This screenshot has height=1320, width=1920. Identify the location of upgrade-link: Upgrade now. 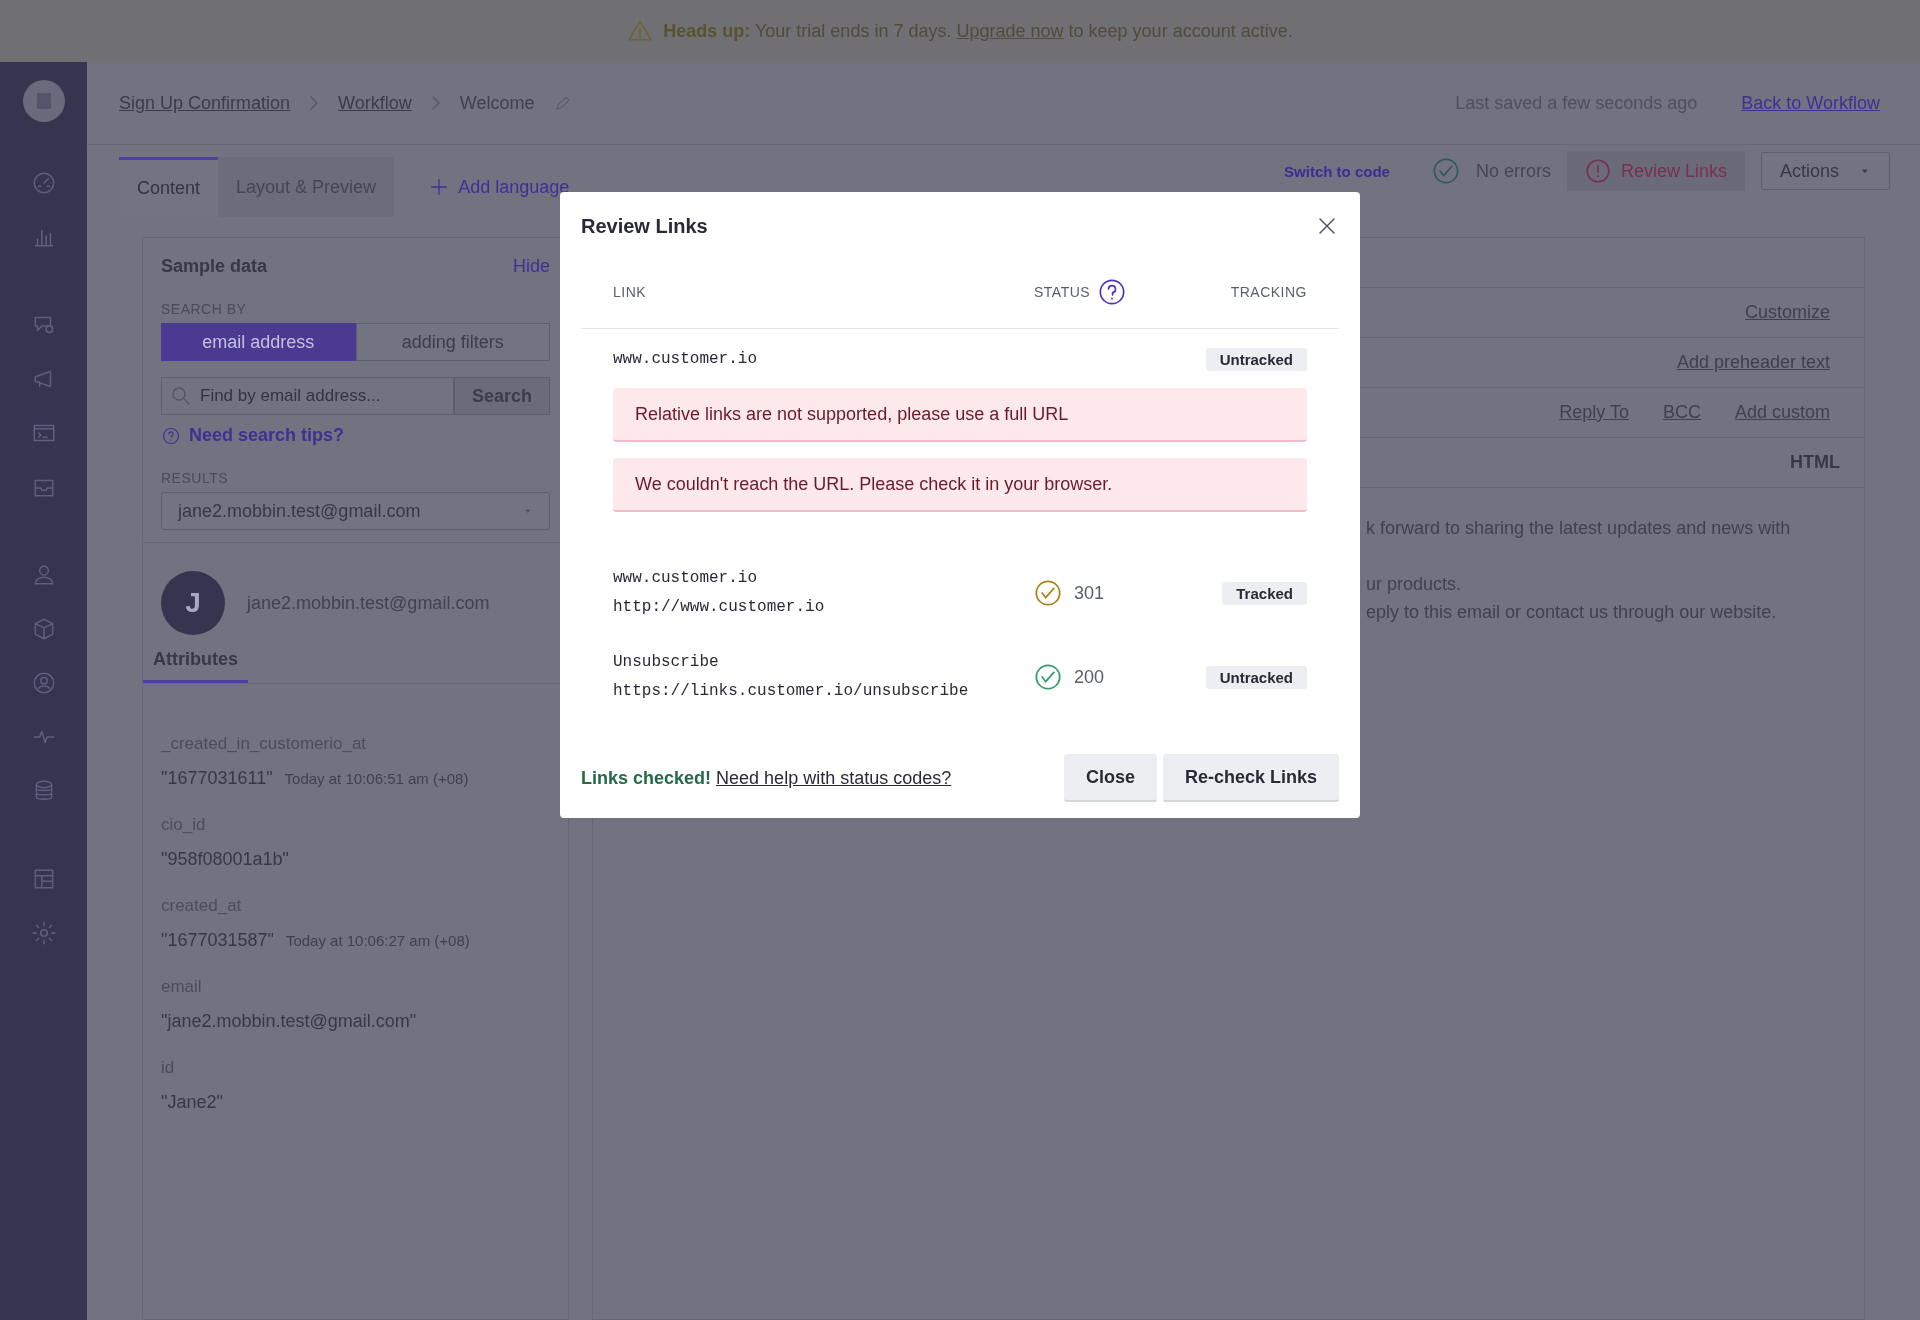
(1010, 30).